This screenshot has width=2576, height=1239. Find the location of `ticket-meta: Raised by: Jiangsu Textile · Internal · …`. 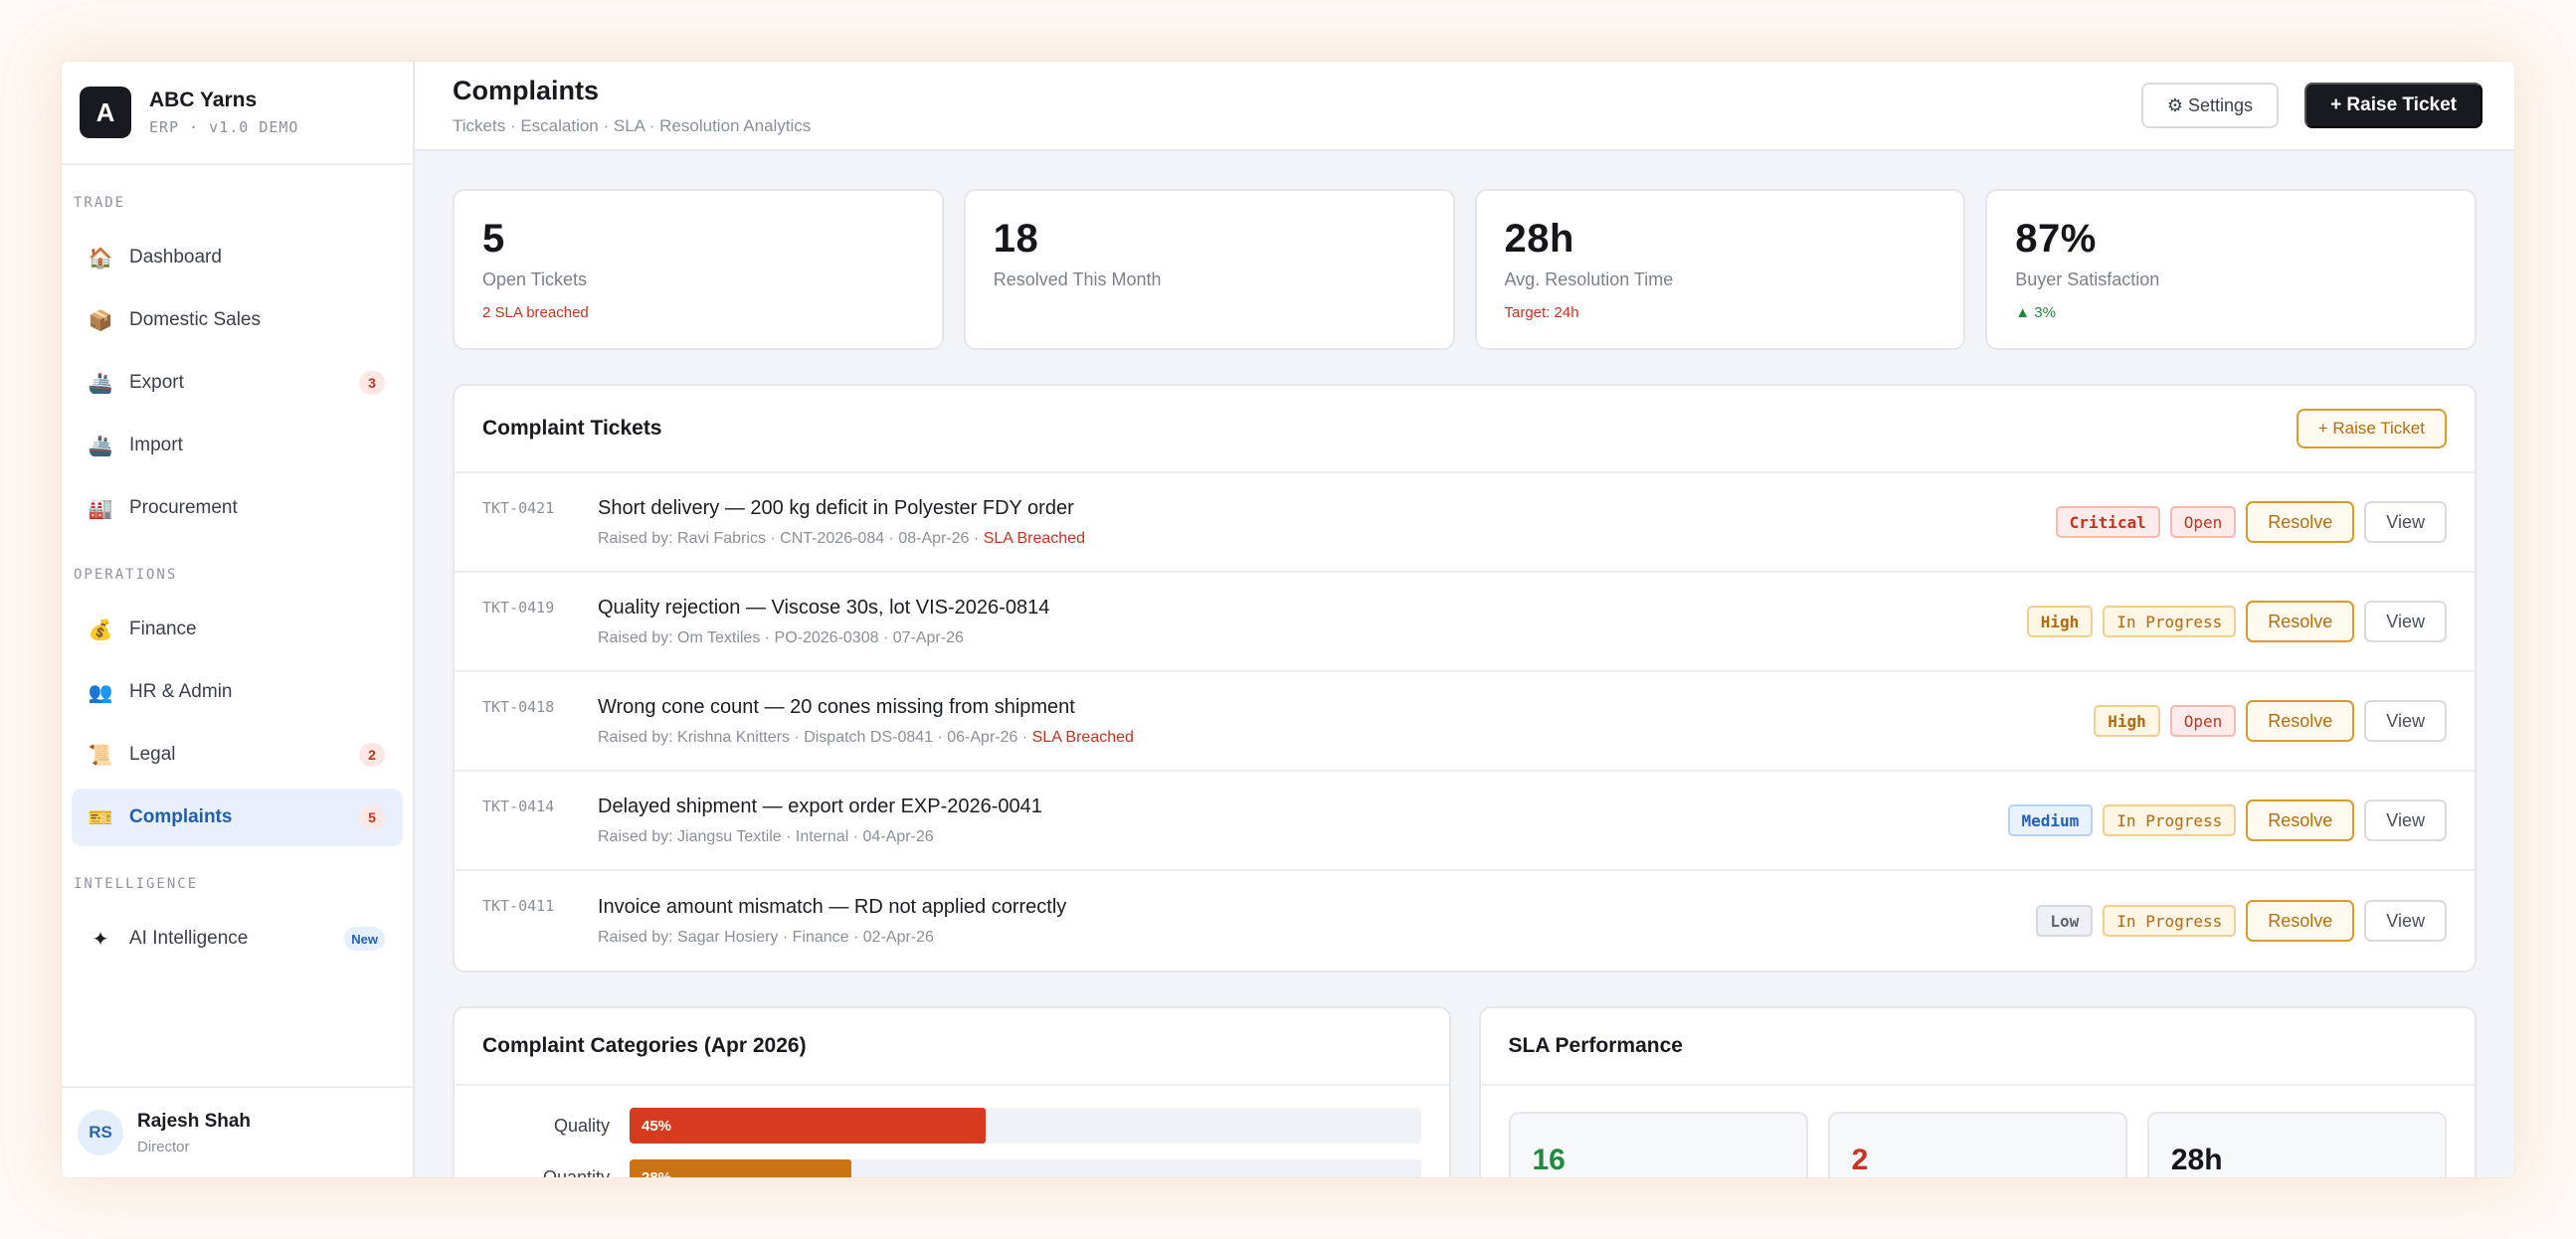

ticket-meta: Raised by: Jiangsu Textile · Internal · … is located at coordinates (766, 836).